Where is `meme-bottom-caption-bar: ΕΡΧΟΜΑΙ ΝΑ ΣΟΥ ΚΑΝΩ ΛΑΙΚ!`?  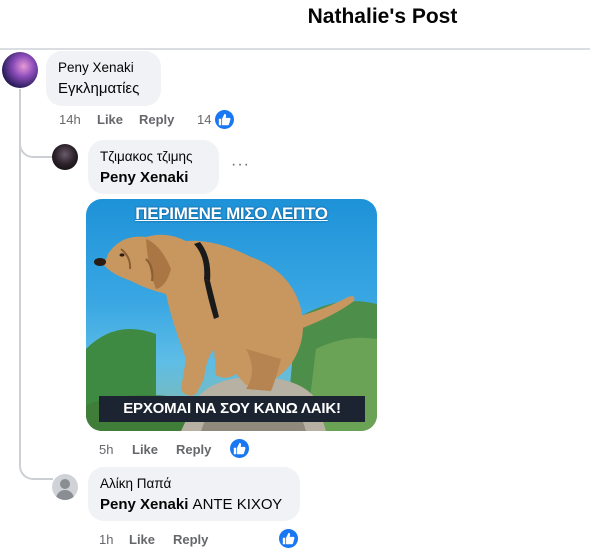
meme-bottom-caption-bar: ΕΡΧΟΜΑΙ ΝΑ ΣΟΥ ΚΑΝΩ ΛΑΙΚ! is located at coordinates (232, 409).